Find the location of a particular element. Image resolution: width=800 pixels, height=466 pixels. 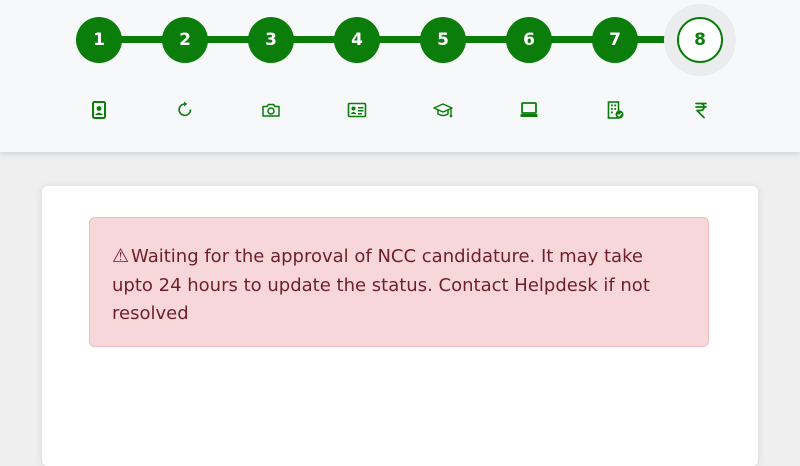

step-8: 8 is located at coordinates (700, 40).